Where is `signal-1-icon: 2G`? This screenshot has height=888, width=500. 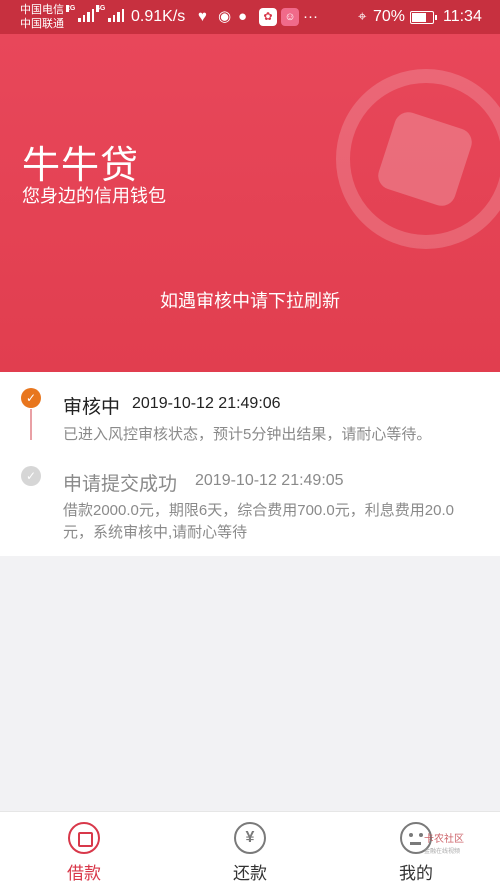 signal-1-icon: 2G is located at coordinates (80, 13).